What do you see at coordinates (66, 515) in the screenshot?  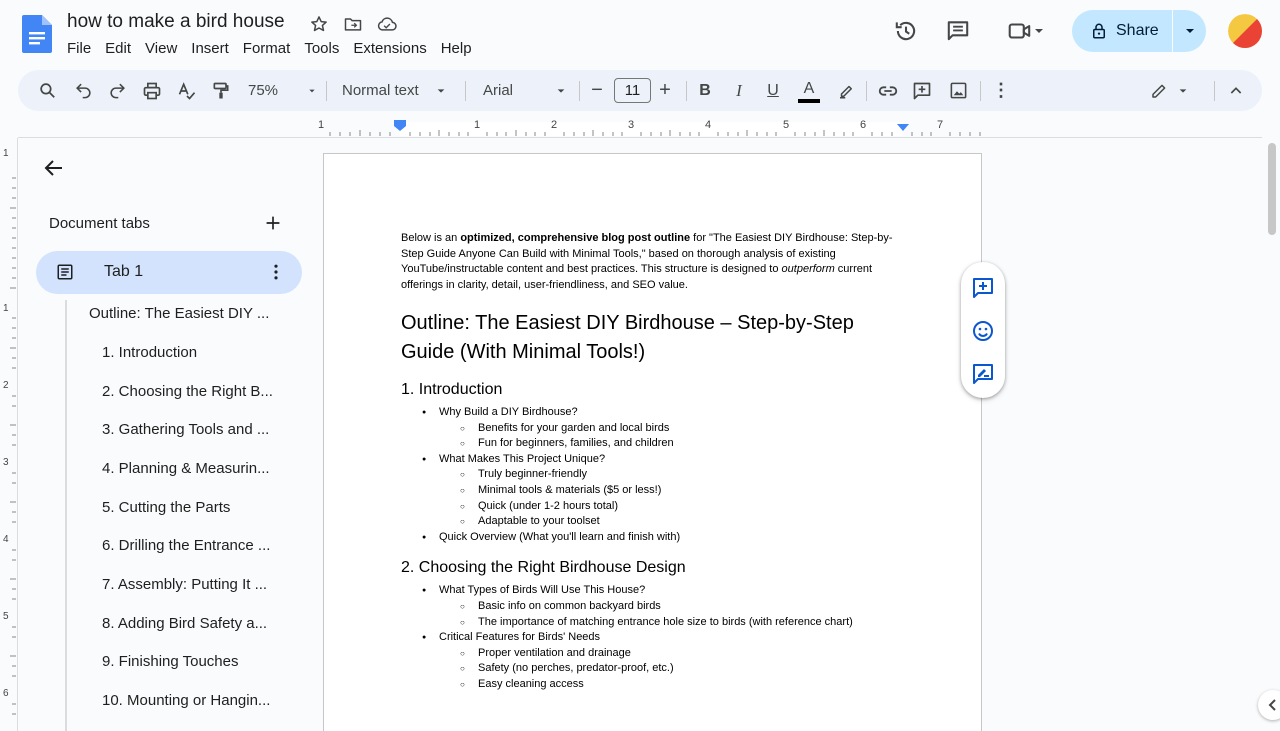 I see `outline-guide-line` at bounding box center [66, 515].